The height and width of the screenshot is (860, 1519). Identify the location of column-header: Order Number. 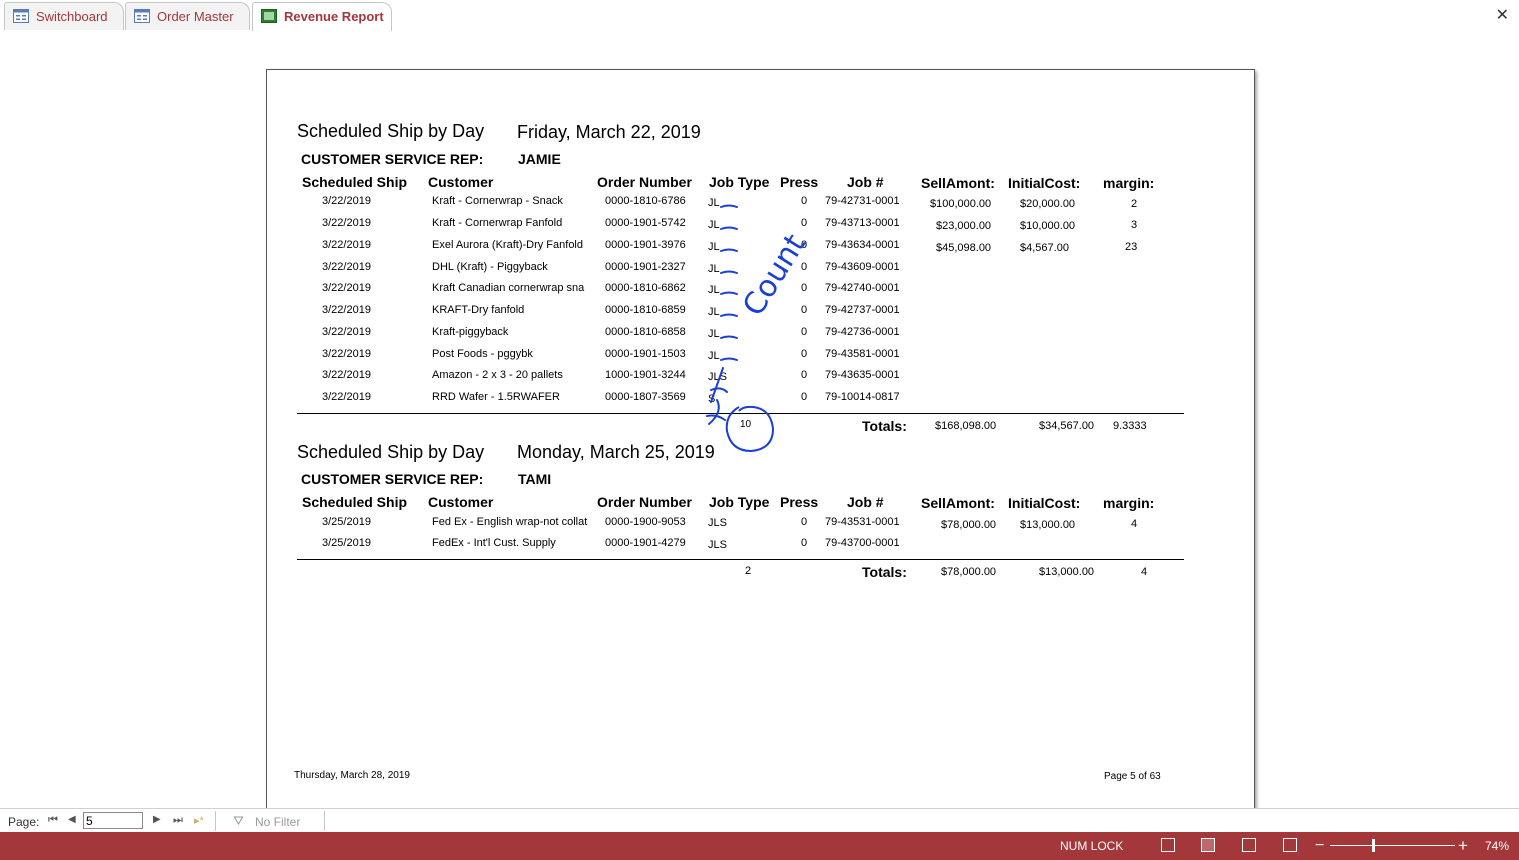
(644, 502).